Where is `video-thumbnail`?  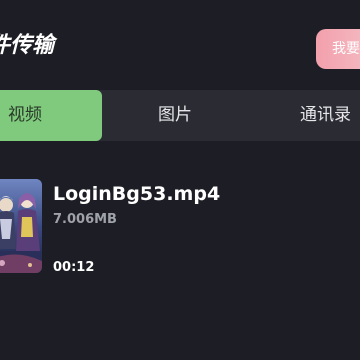 video-thumbnail is located at coordinates (21, 226).